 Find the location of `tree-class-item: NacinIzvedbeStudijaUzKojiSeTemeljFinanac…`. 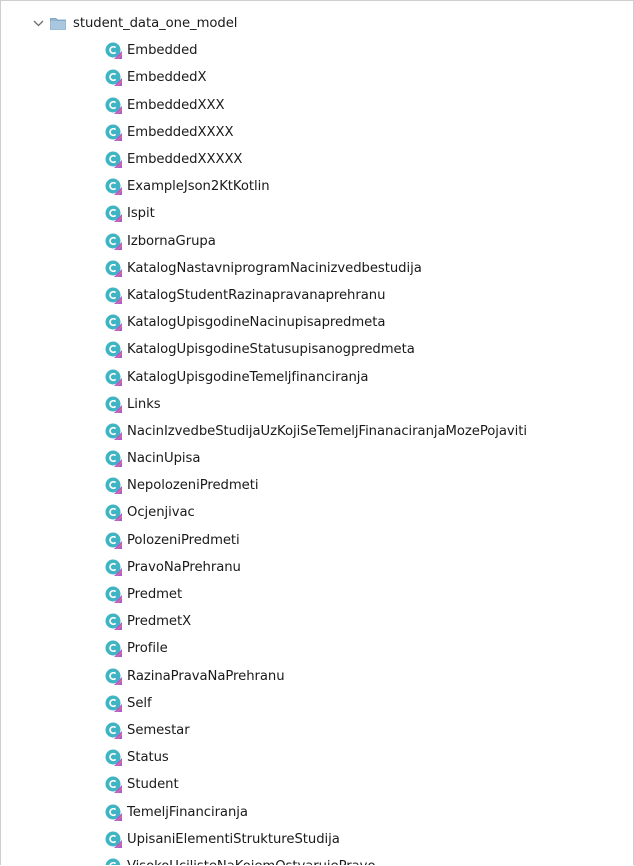

tree-class-item: NacinIzvedbeStudijaUzKojiSeTemeljFinanac… is located at coordinates (317, 431).